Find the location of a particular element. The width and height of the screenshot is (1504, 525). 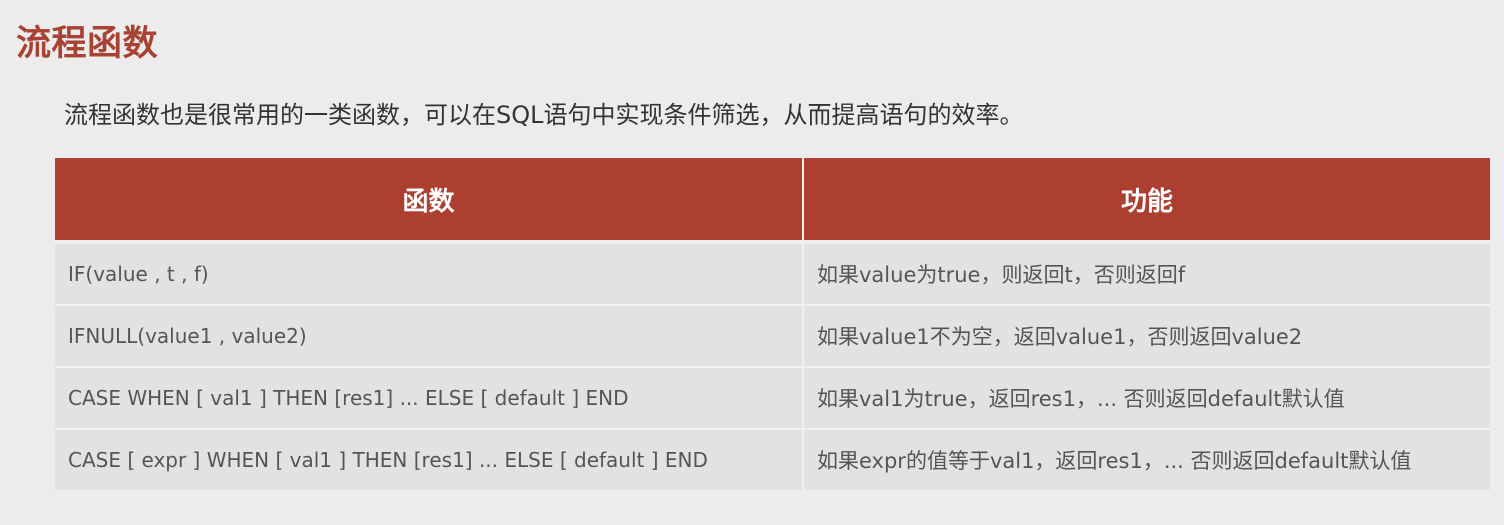

description-cell: 如果value1不为空，返回value1，否则返回value2 is located at coordinates (1146, 336).